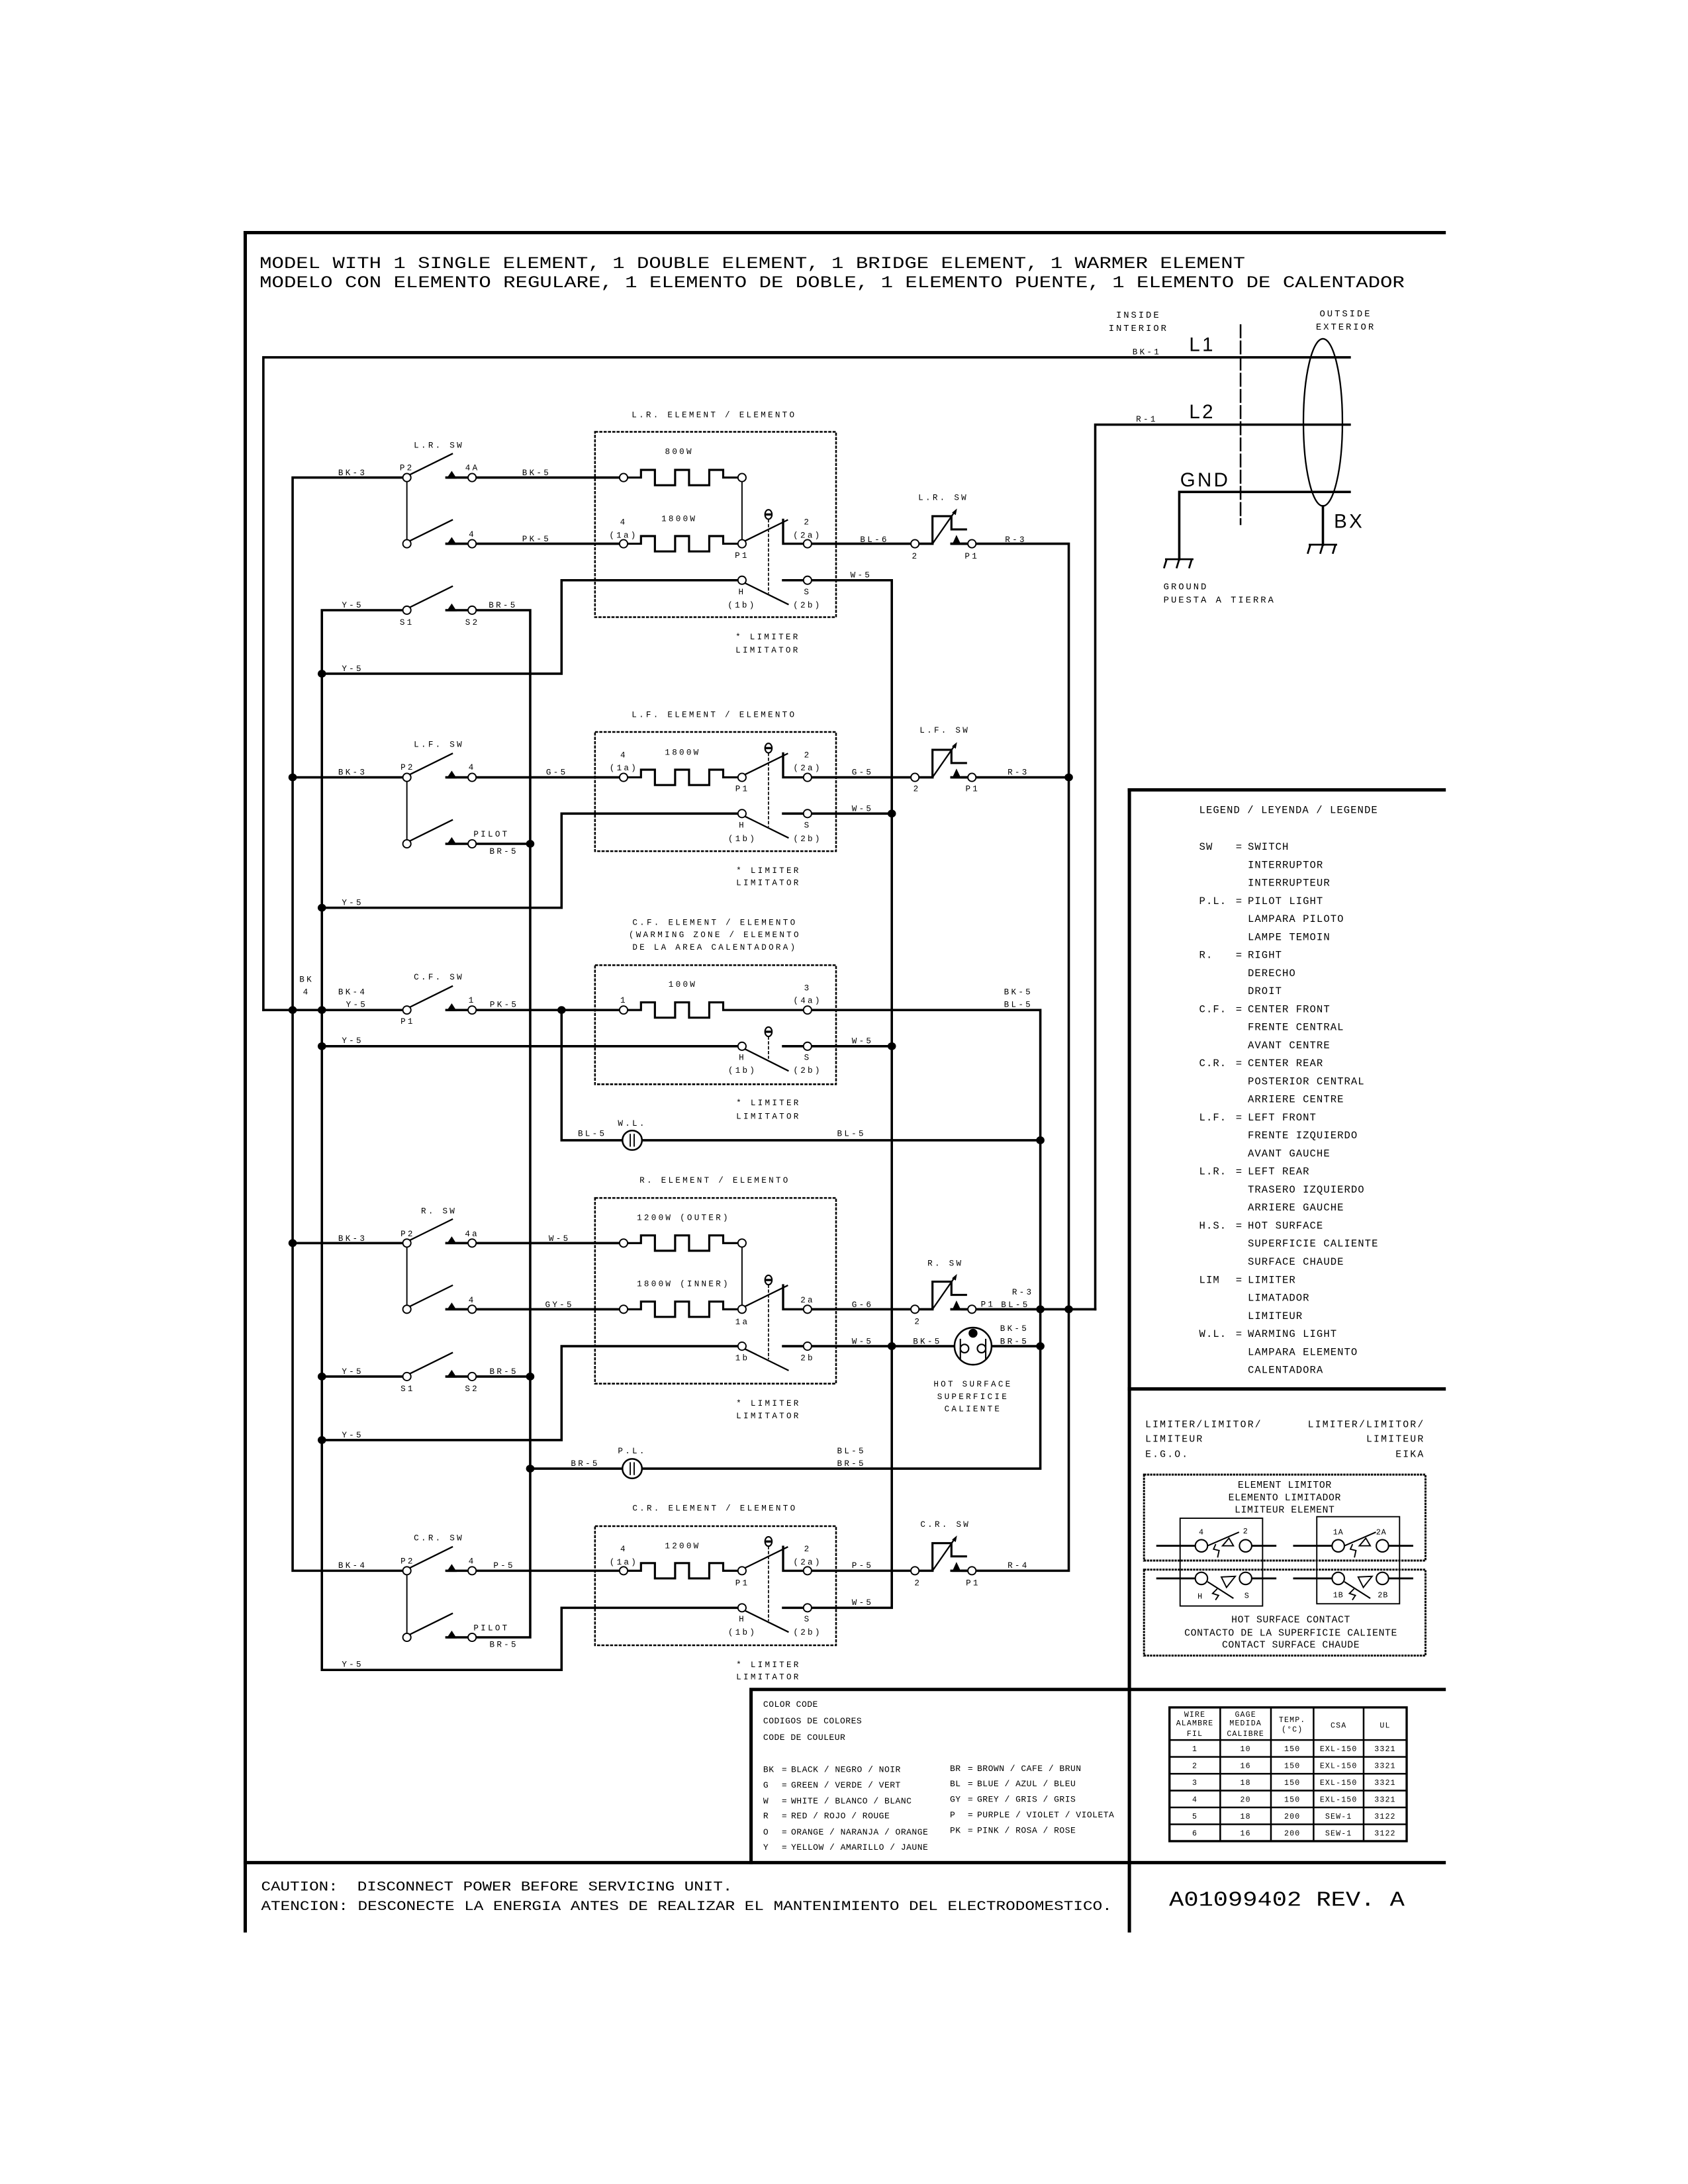  Describe the element at coordinates (491, 1628) in the screenshot. I see `terminal-label: PILOT` at that location.